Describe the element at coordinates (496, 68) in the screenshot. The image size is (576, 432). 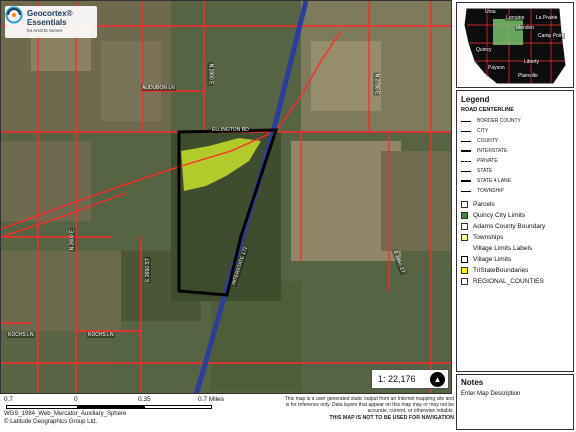
I see `overview-town-7: Payson` at that location.